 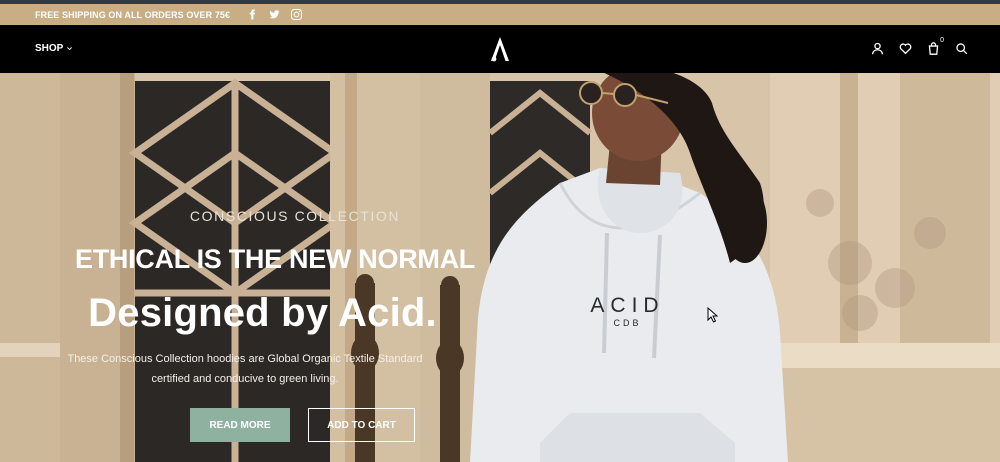 I want to click on site-header: SHOP 0, so click(x=500, y=49).